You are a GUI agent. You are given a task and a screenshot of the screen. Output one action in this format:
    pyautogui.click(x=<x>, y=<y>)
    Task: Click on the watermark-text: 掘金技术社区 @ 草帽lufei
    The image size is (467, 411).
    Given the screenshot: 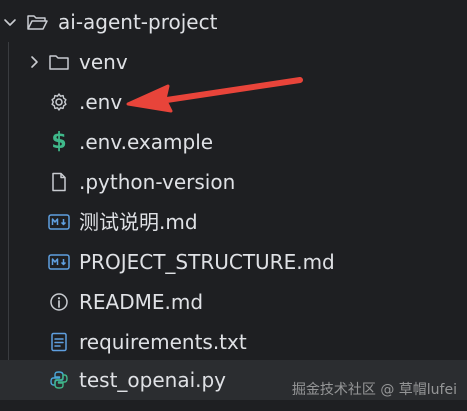 What is the action you would take?
    pyautogui.click(x=374, y=390)
    